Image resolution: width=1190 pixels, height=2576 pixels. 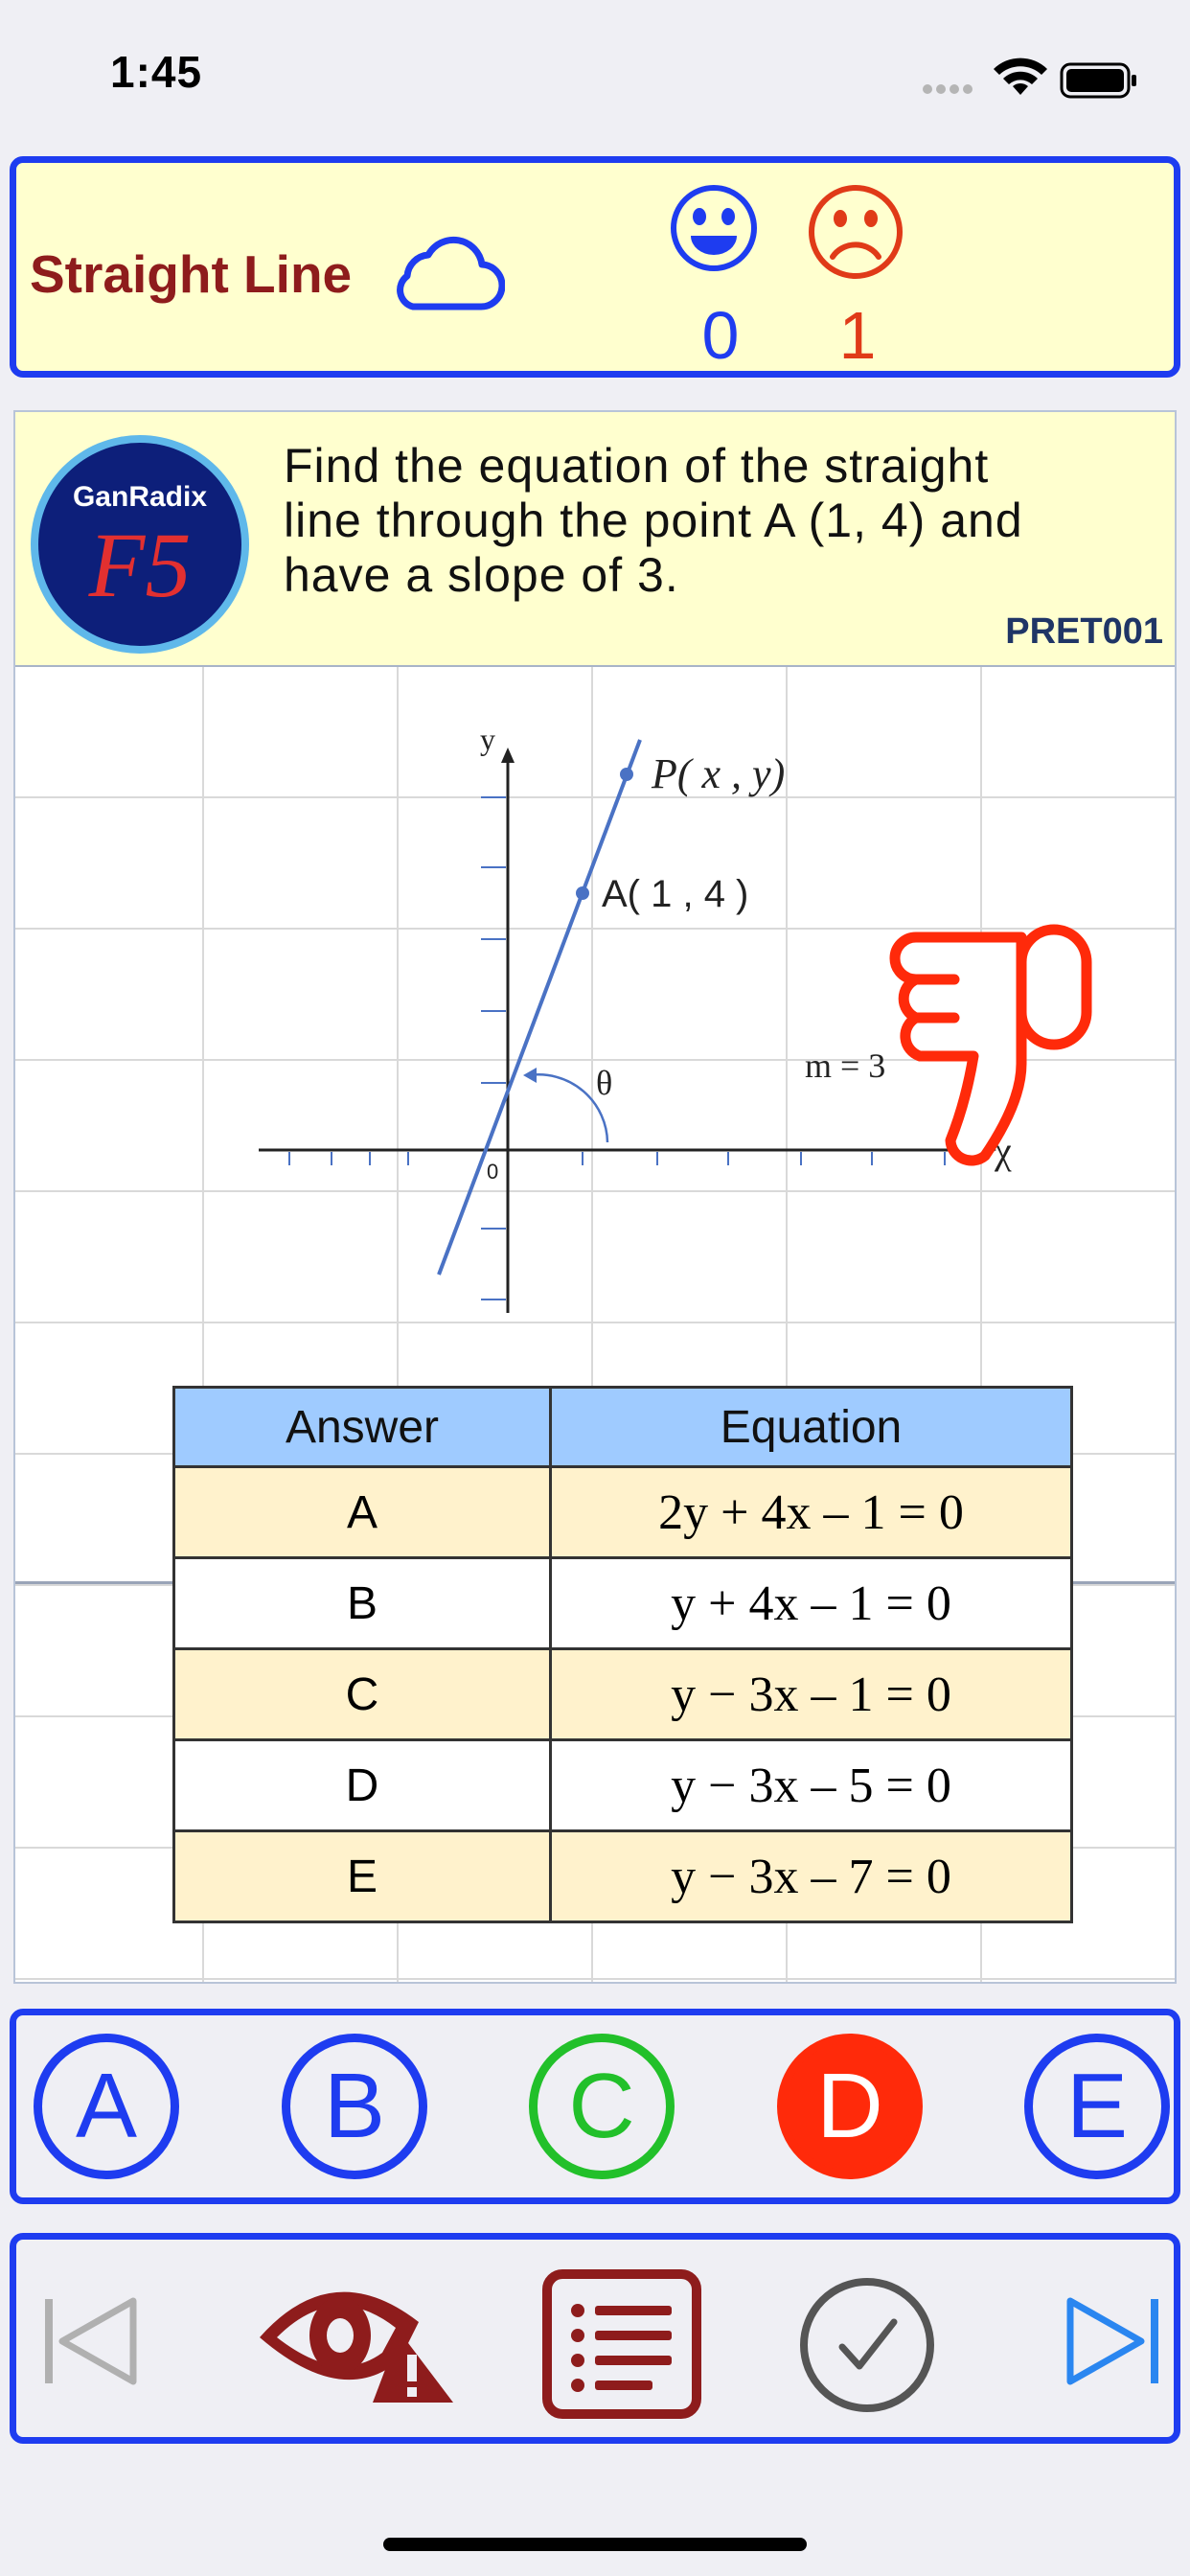 I want to click on straight-line, so click(x=540, y=1008).